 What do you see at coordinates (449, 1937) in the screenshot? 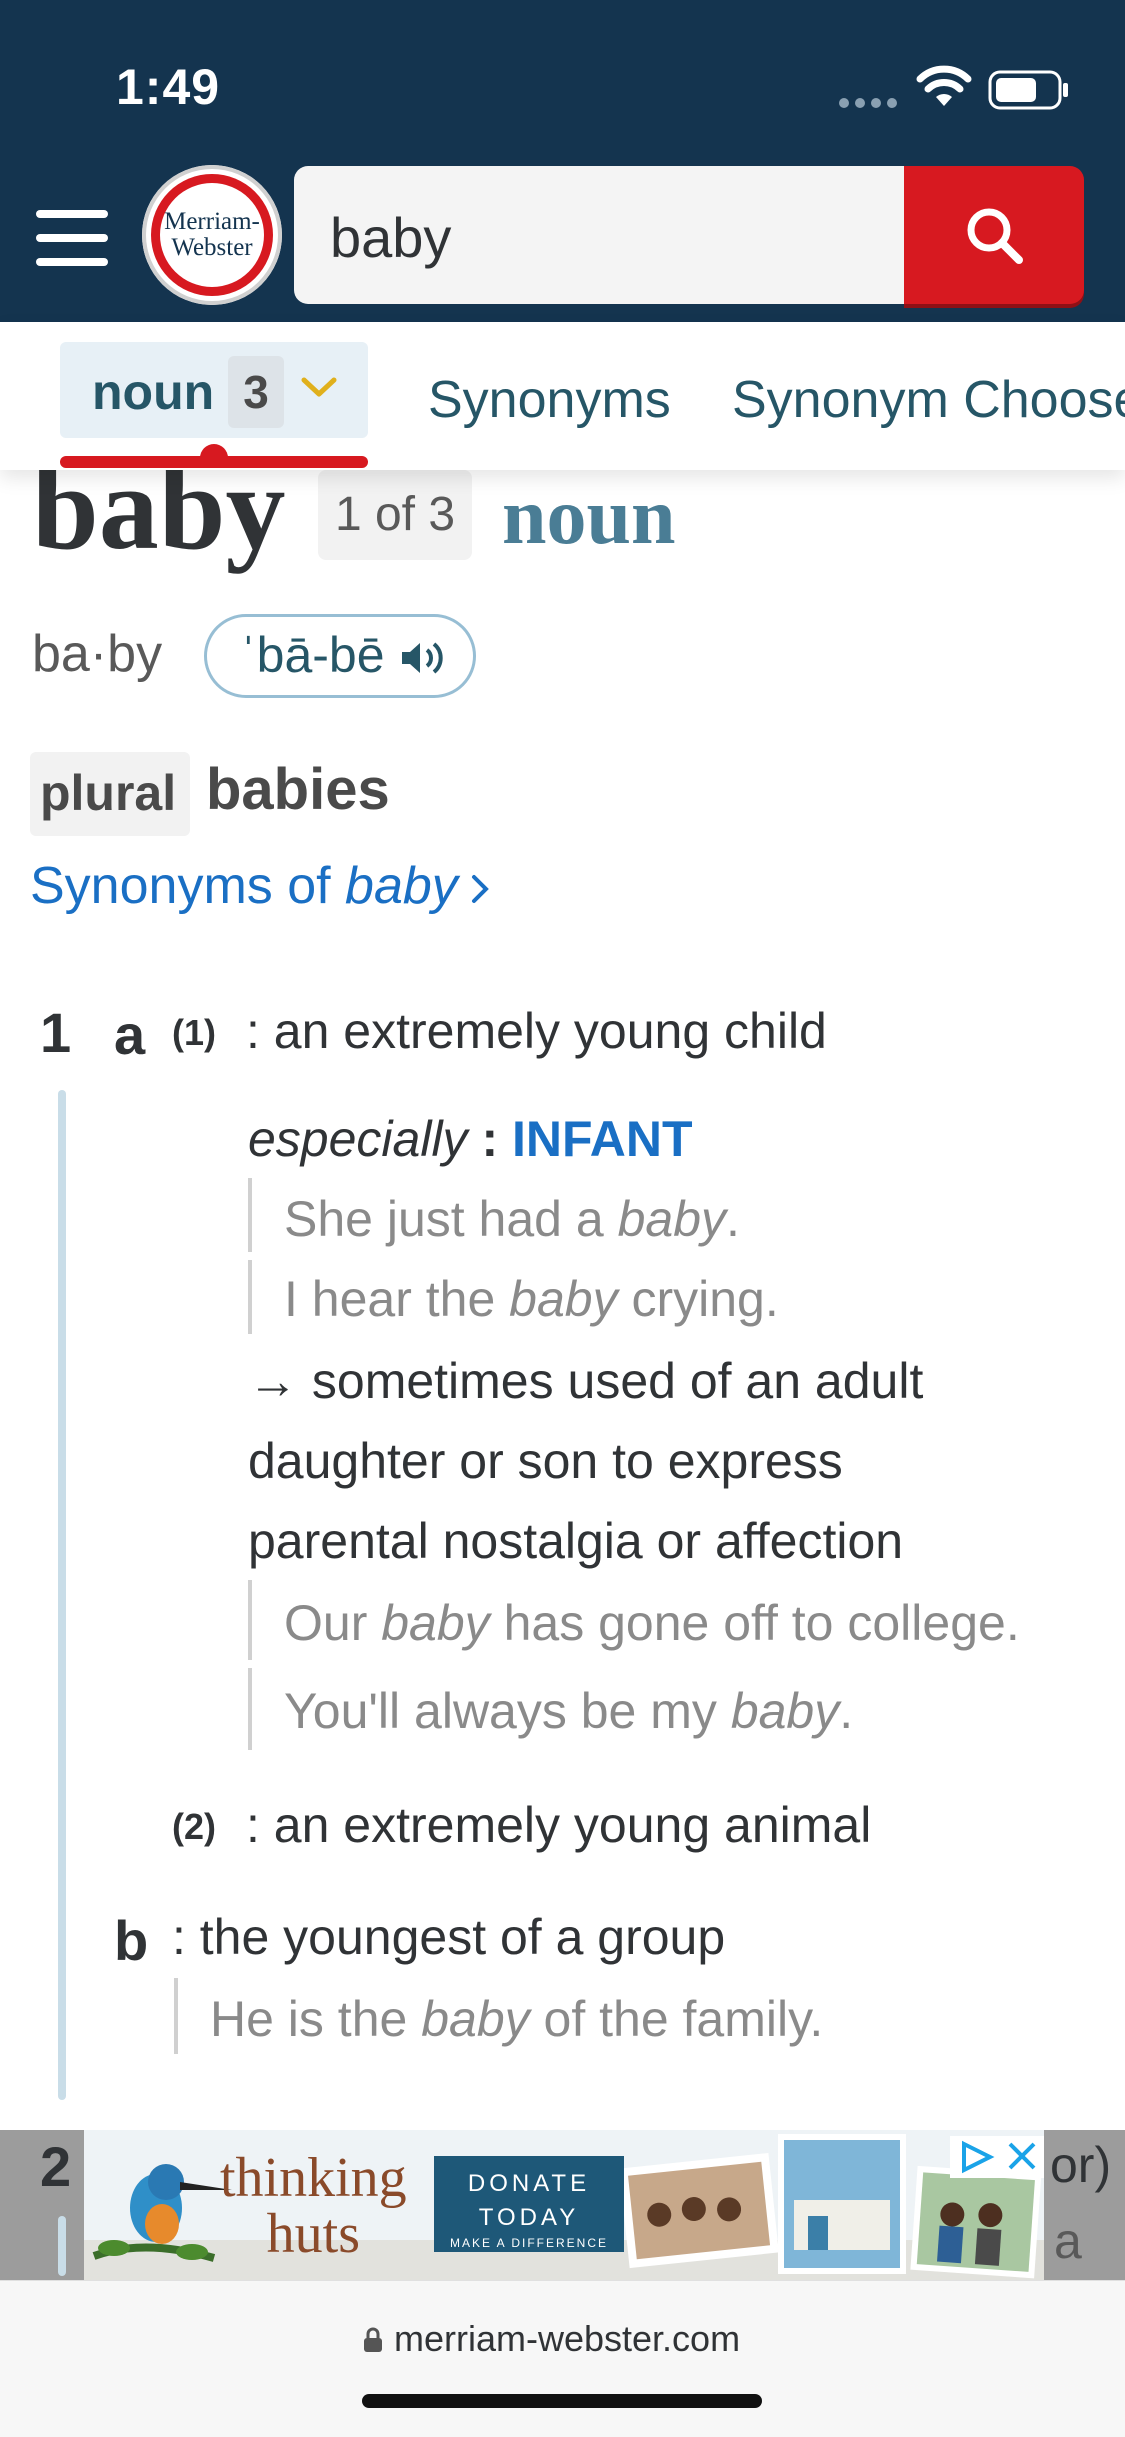
I see `definition-text: : the youngest of a group` at bounding box center [449, 1937].